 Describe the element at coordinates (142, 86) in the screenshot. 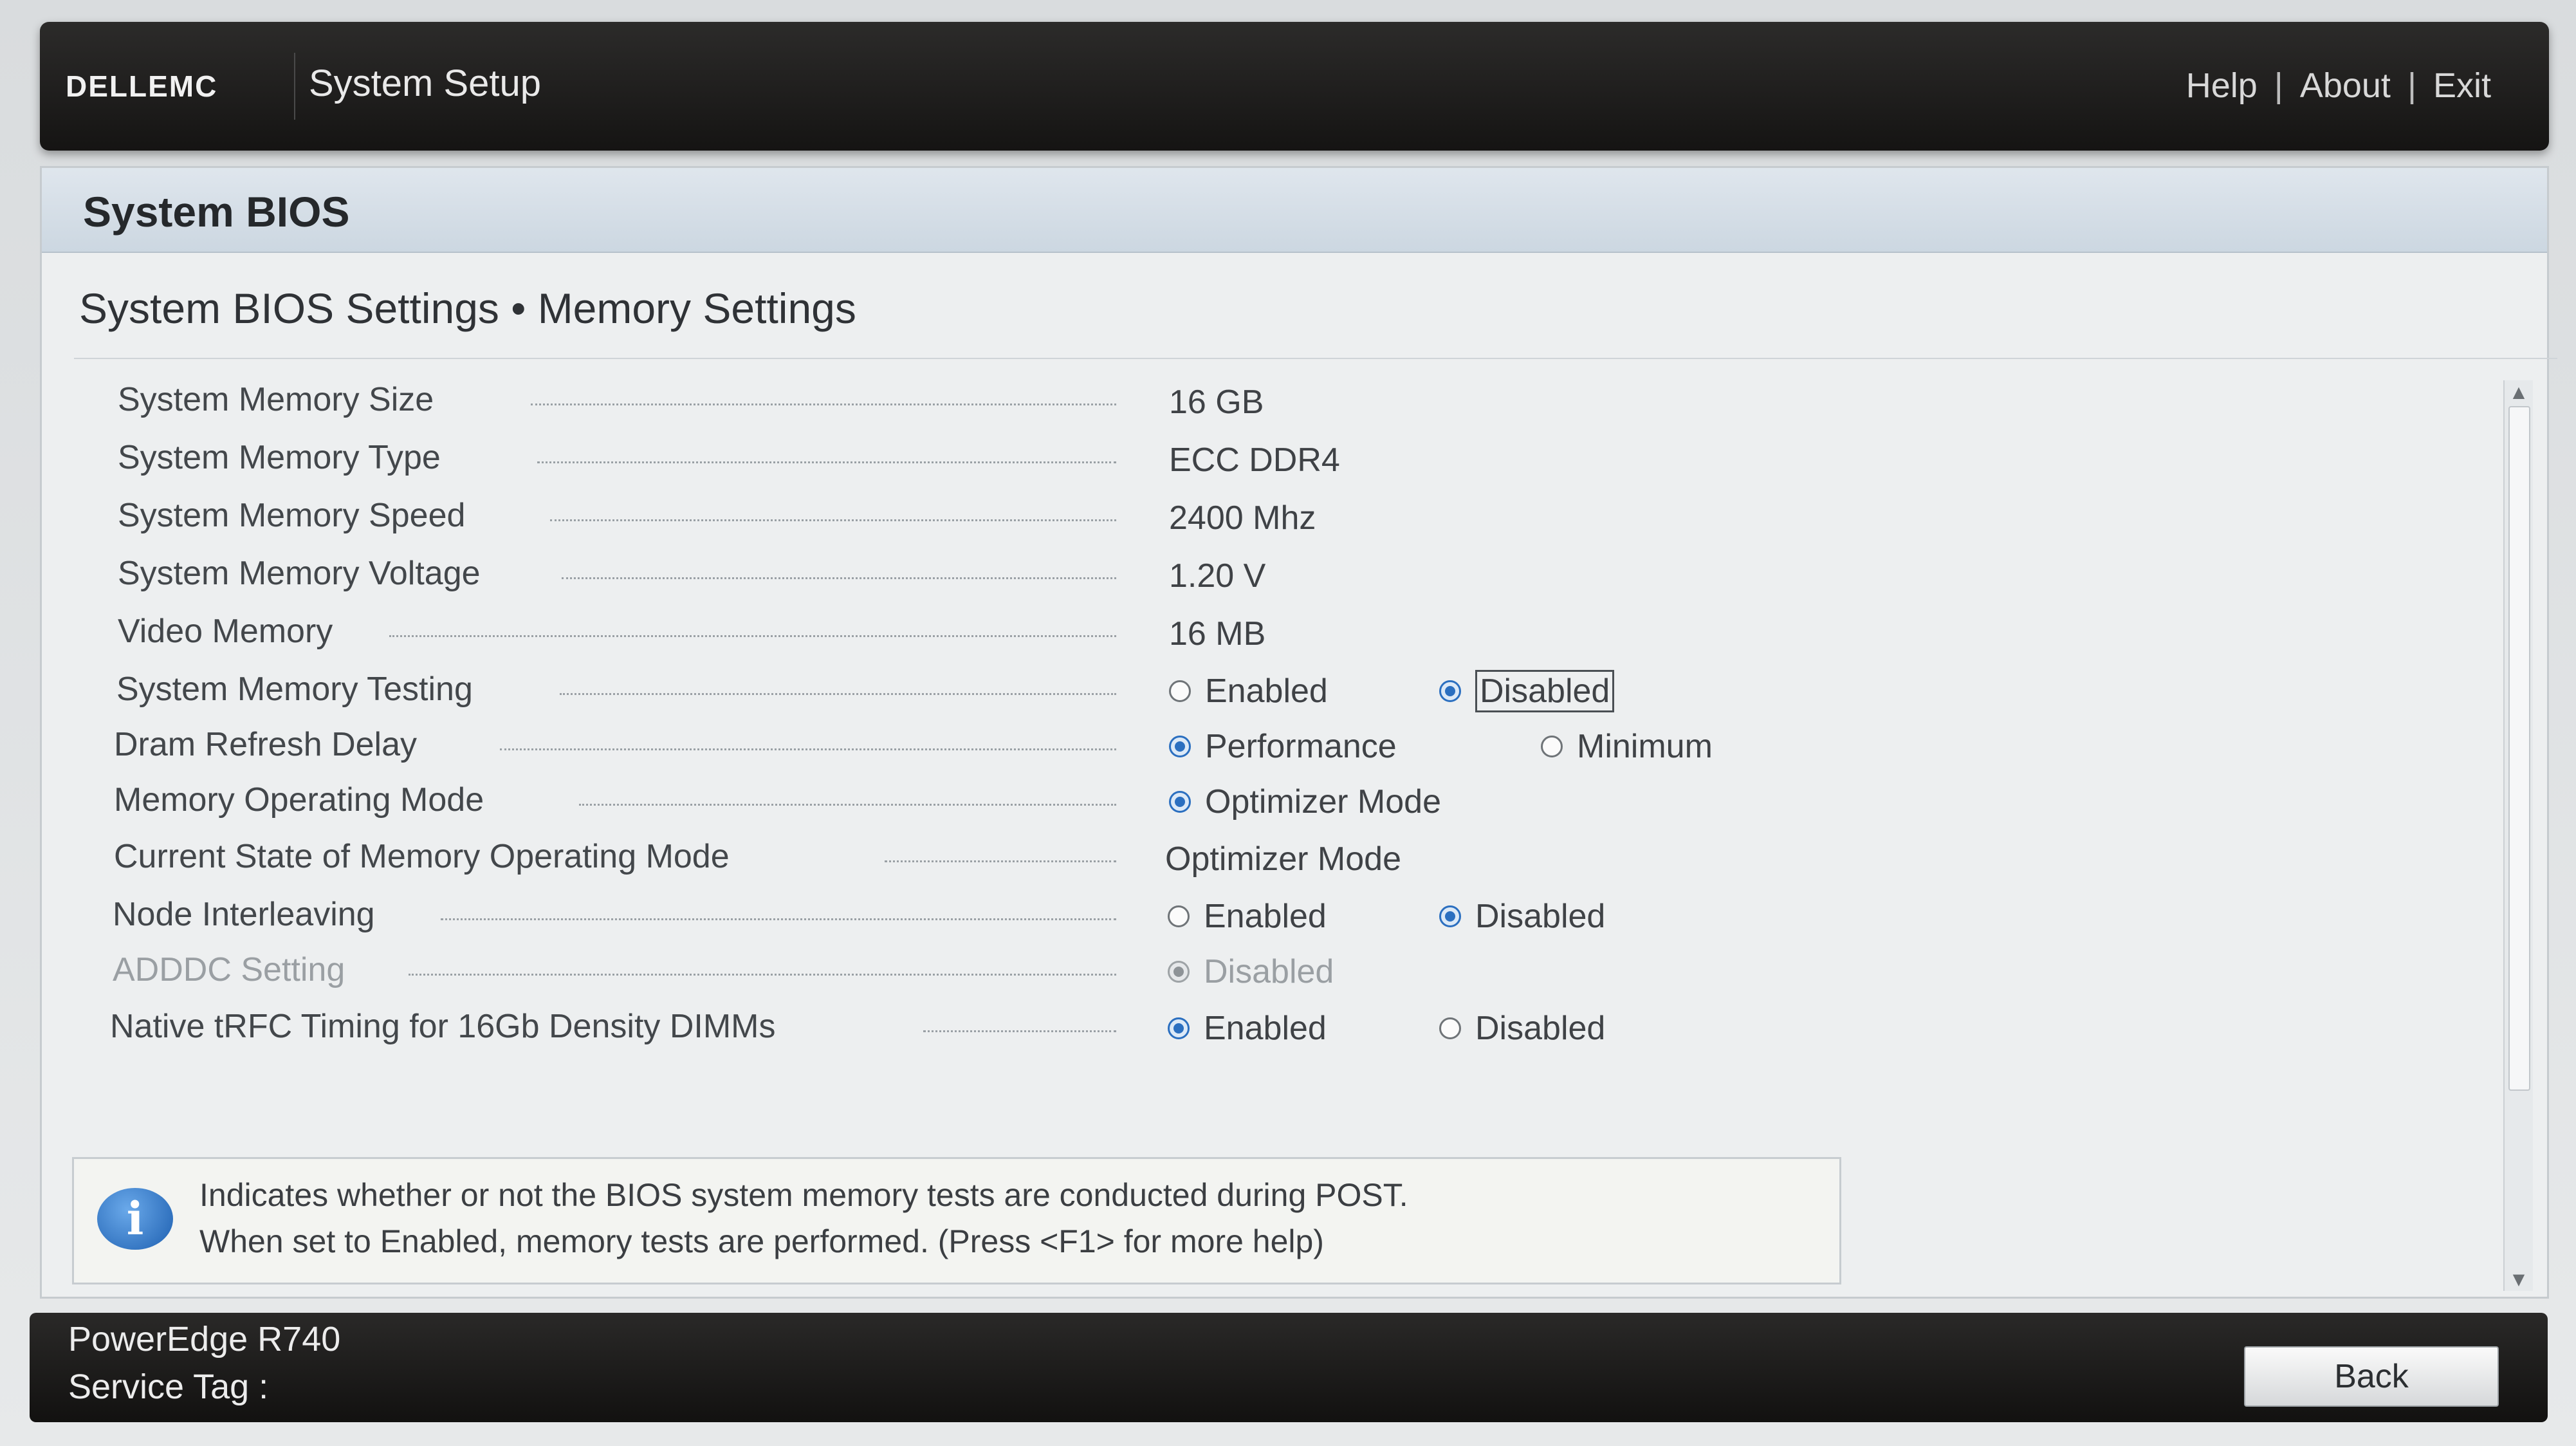

I see `dell-emc-logo: DELLEMC` at that location.